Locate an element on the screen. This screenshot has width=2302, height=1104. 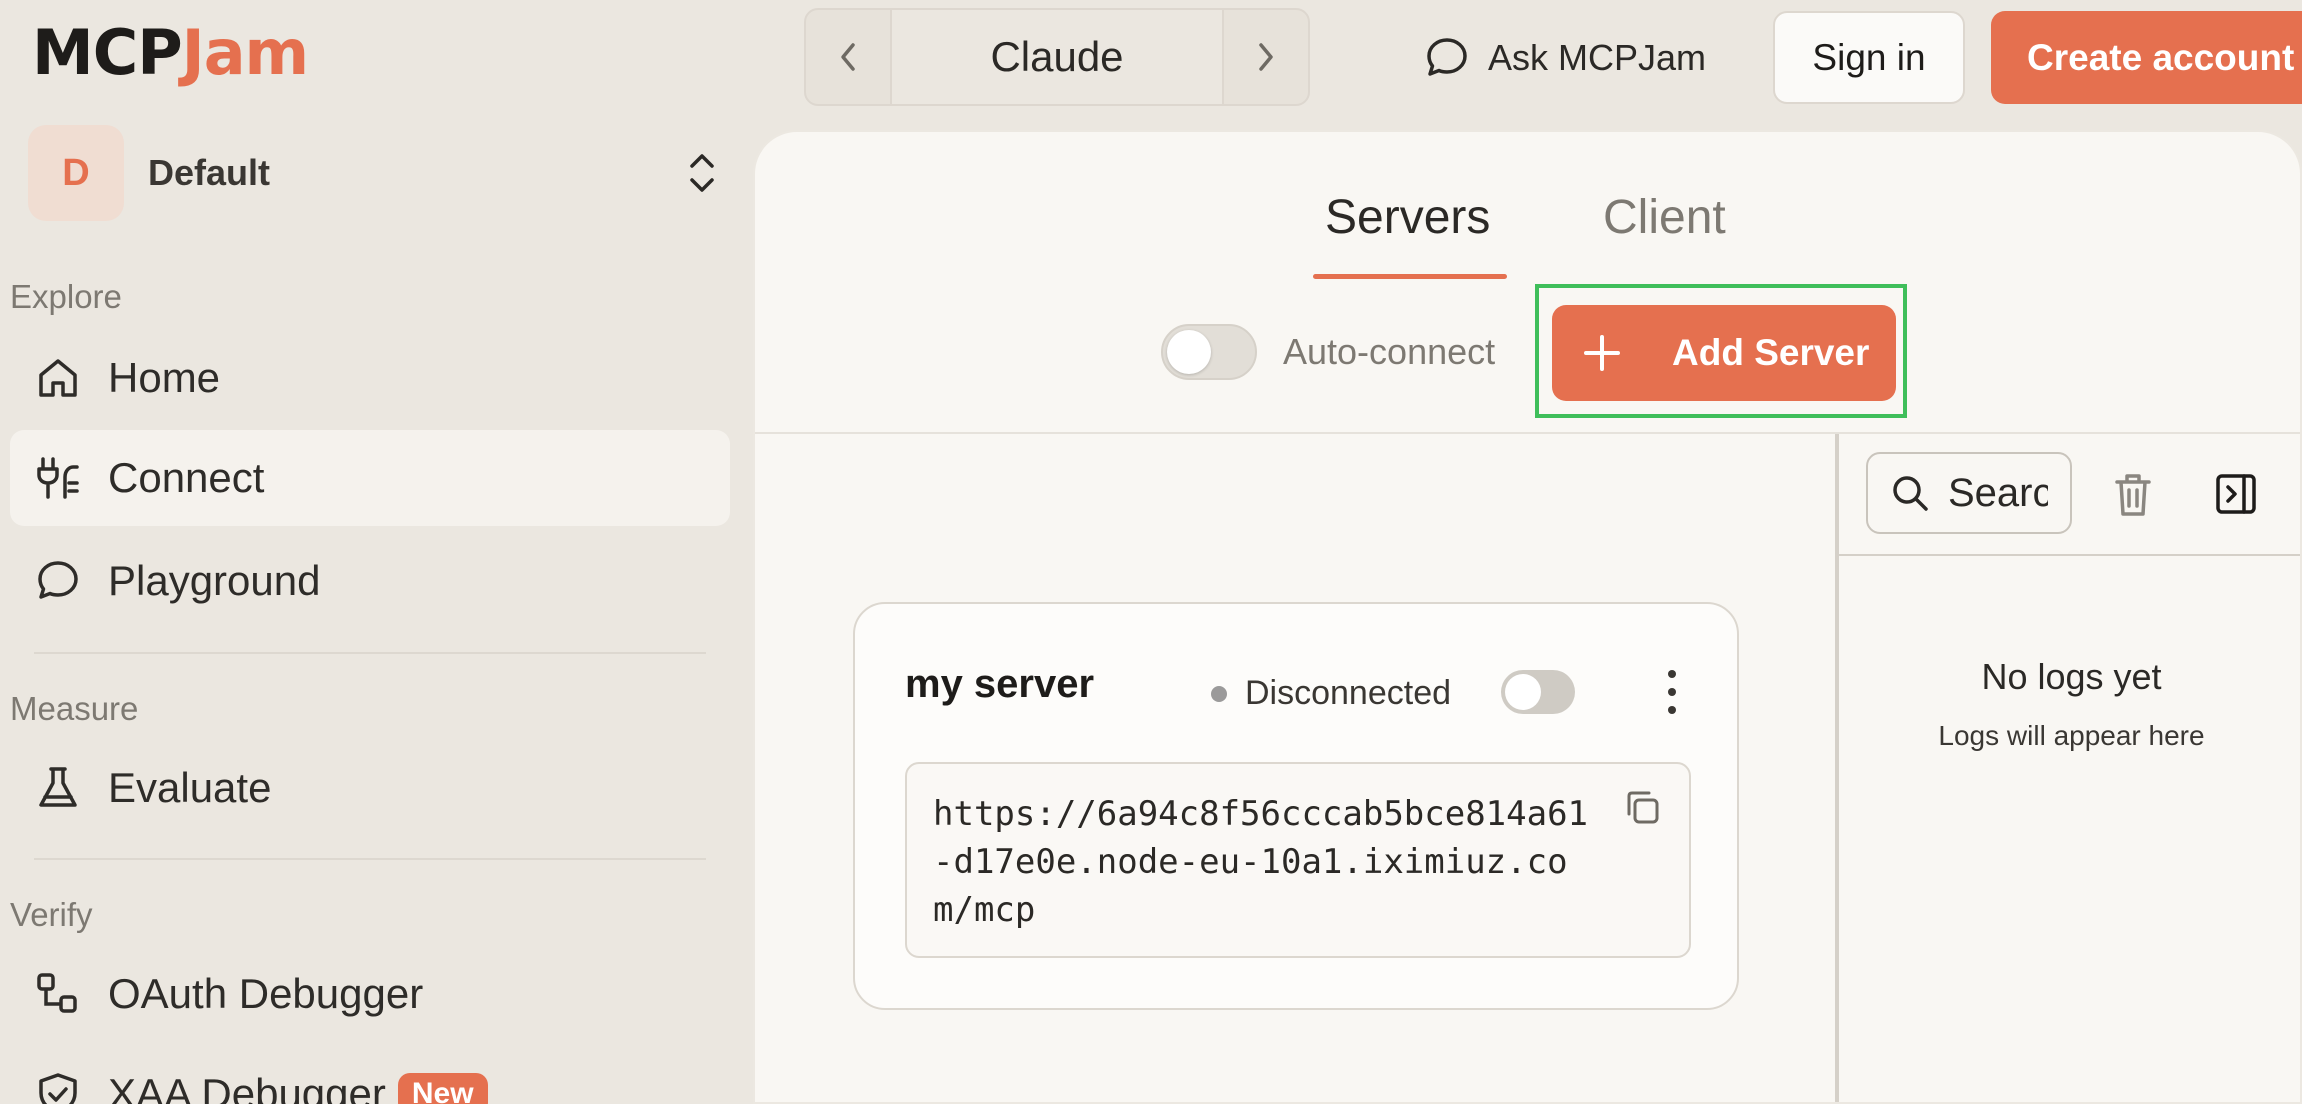
ask-mcpjam-label: Ask MCPJam is located at coordinates (1597, 57).